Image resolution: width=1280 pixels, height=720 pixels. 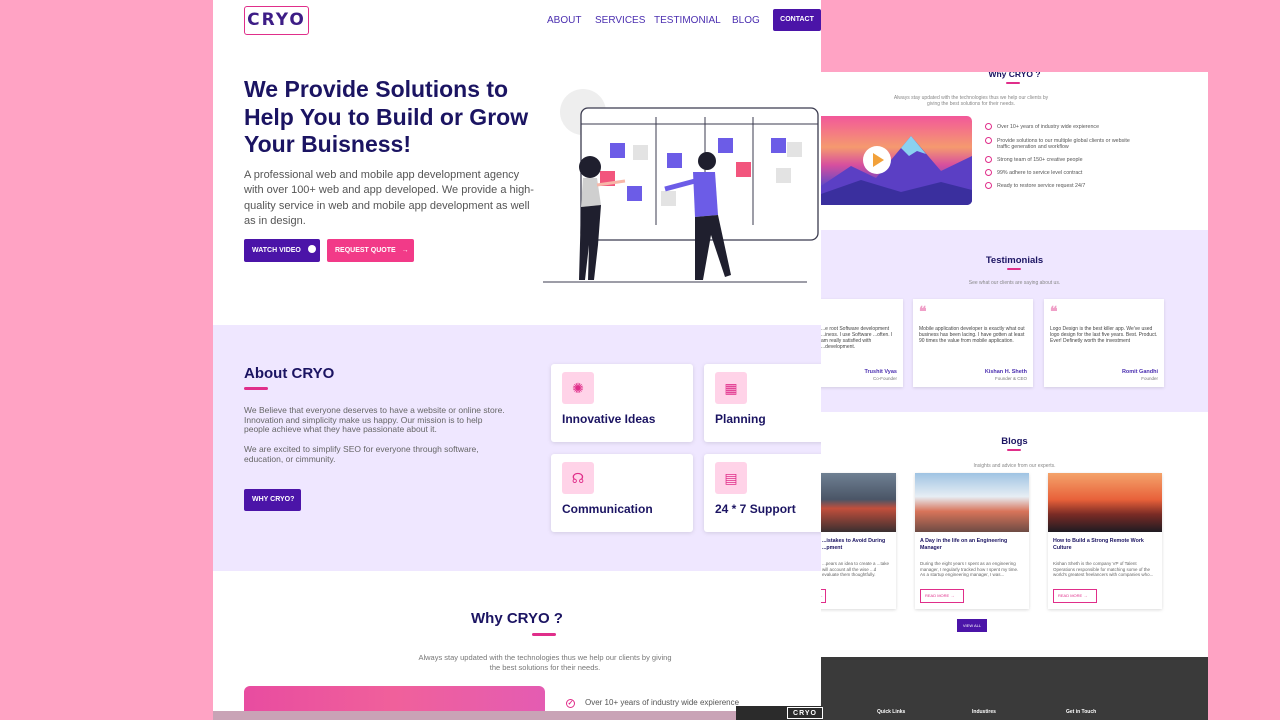 What do you see at coordinates (1014, 269) in the screenshot?
I see `testimonials-underline` at bounding box center [1014, 269].